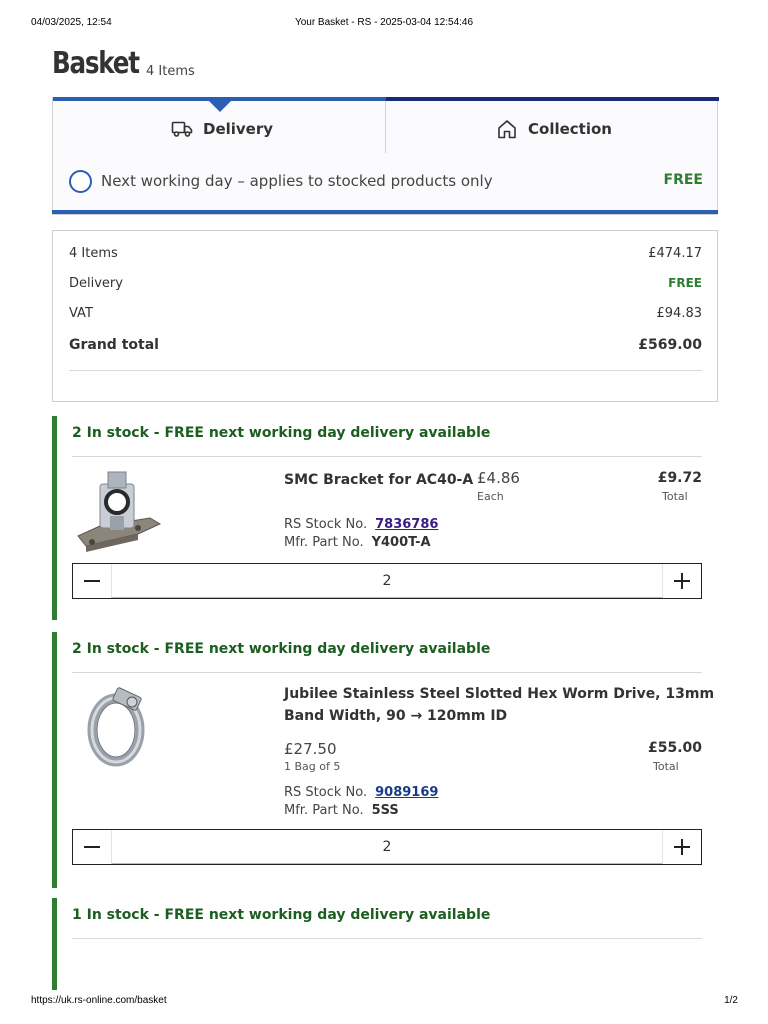 The width and height of the screenshot is (768, 1024). What do you see at coordinates (406, 524) in the screenshot?
I see `rs-stock-number-link: 7836786` at bounding box center [406, 524].